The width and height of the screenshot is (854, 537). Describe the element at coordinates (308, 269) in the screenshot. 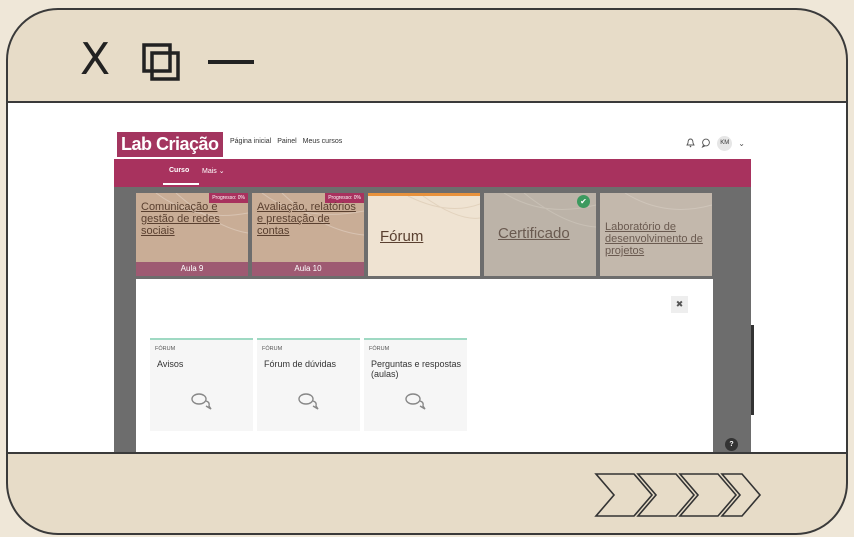

I see `card-footer: Aula 10` at that location.